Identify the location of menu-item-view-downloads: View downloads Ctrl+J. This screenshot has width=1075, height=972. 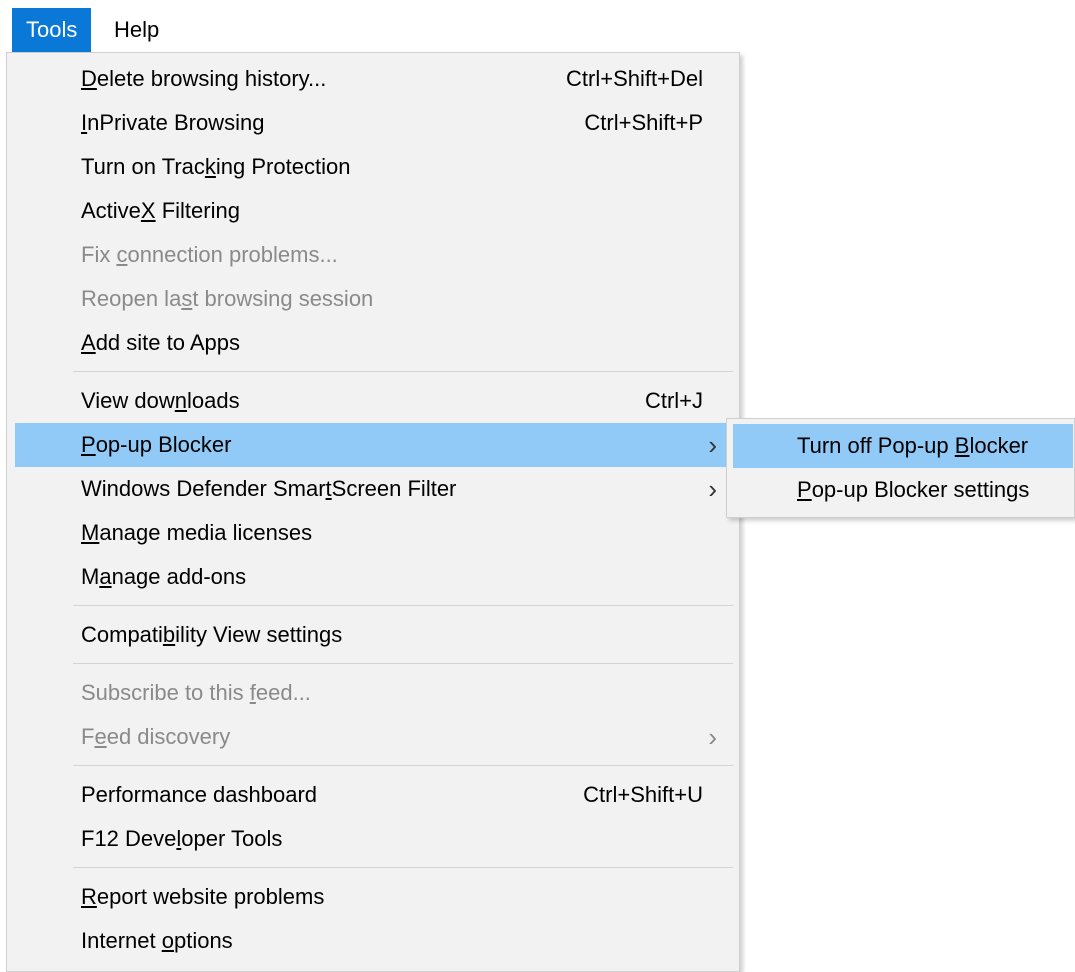
(373, 401).